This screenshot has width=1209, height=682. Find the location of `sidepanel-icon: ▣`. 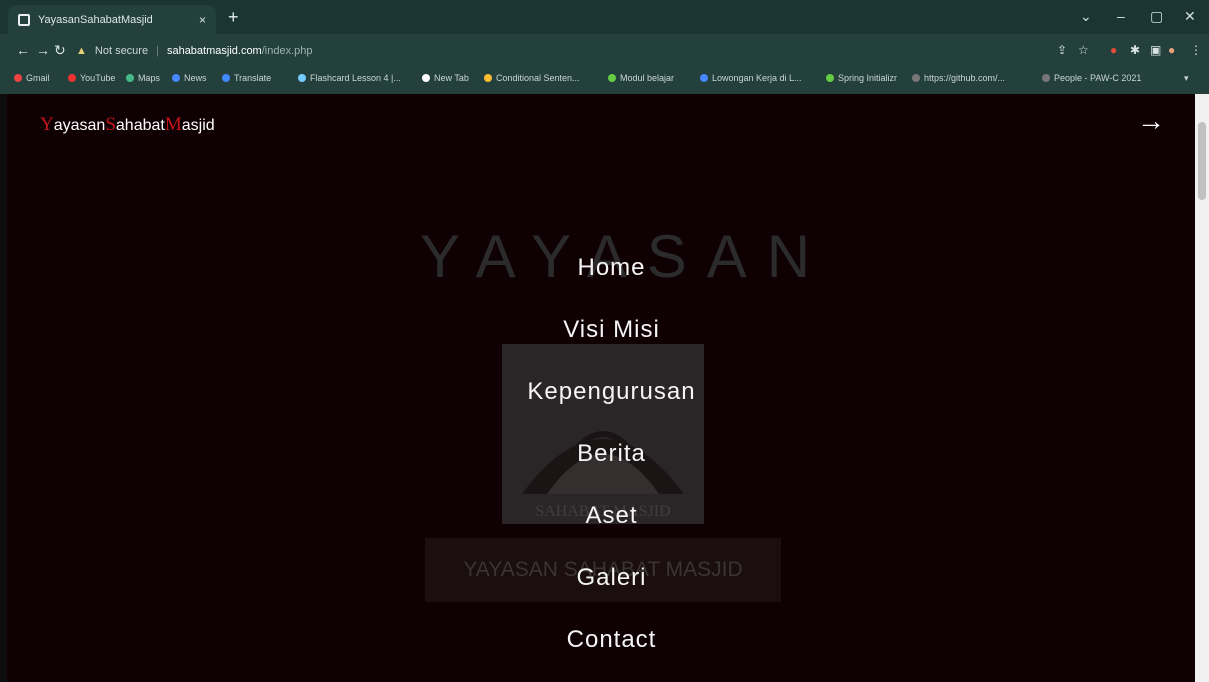

sidepanel-icon: ▣ is located at coordinates (1155, 50).